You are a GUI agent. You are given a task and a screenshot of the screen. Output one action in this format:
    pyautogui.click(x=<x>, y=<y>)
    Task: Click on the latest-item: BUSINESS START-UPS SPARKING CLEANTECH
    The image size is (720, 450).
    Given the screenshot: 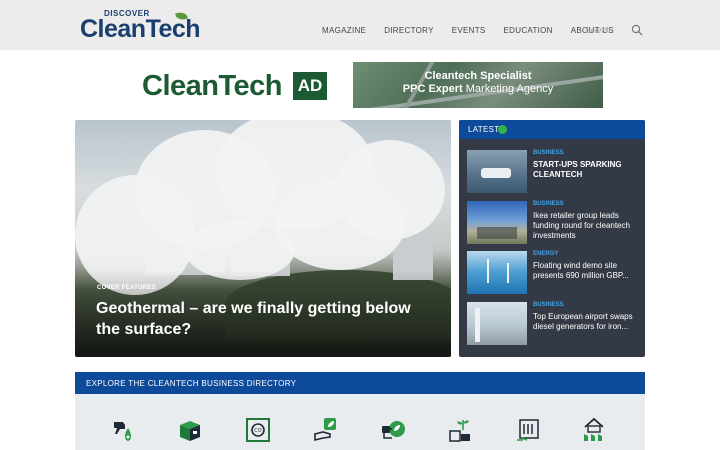 What is the action you would take?
    pyautogui.click(x=553, y=173)
    